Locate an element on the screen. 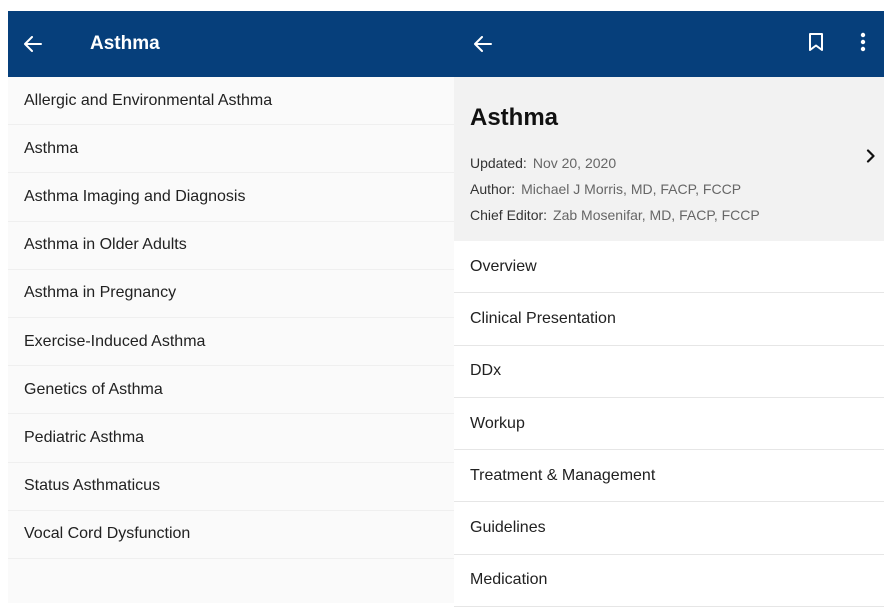  section-label: Clinical Presentation is located at coordinates (543, 318).